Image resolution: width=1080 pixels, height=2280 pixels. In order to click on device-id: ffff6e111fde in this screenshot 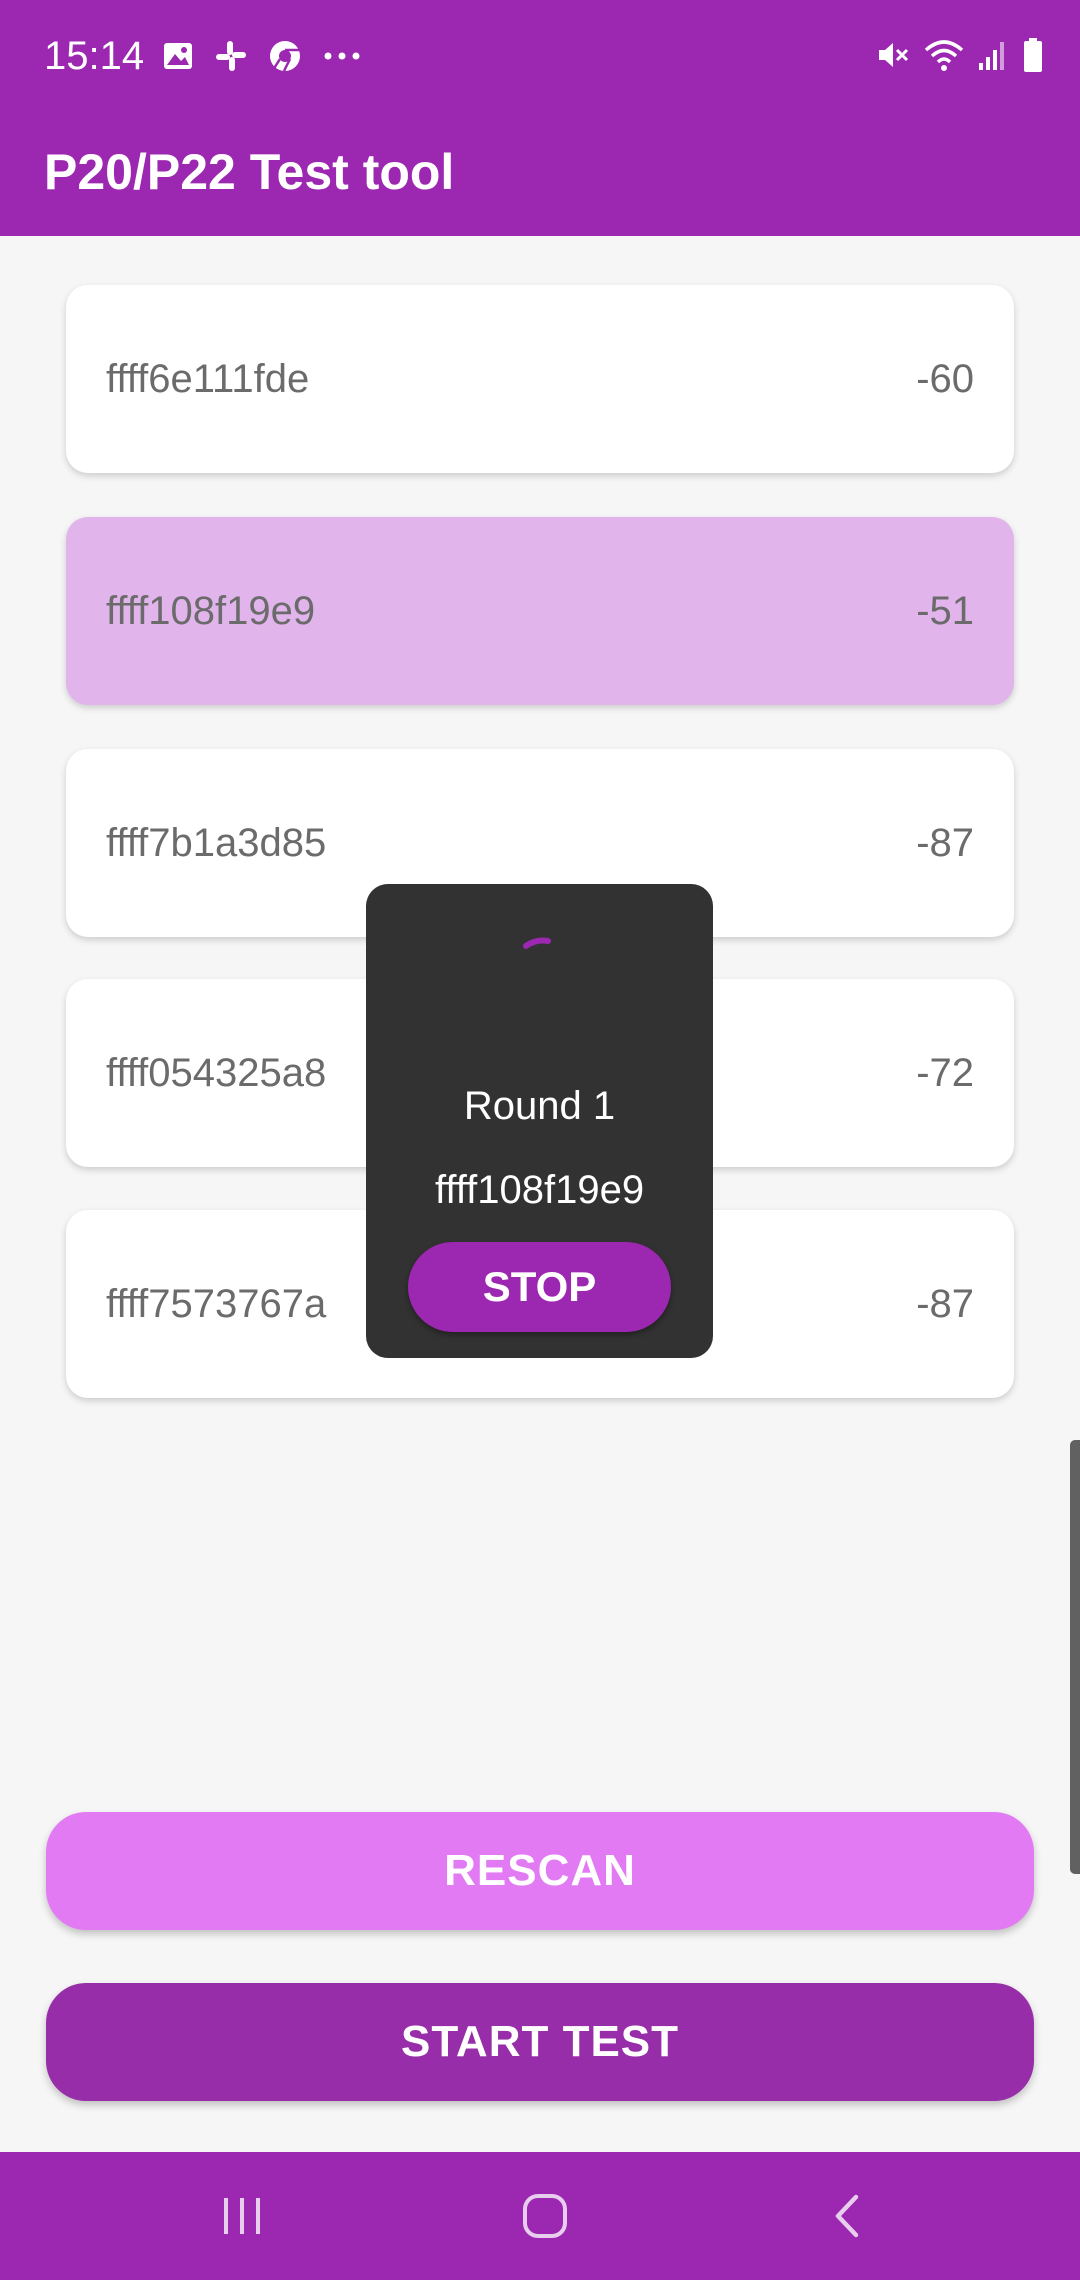, I will do `click(208, 379)`.